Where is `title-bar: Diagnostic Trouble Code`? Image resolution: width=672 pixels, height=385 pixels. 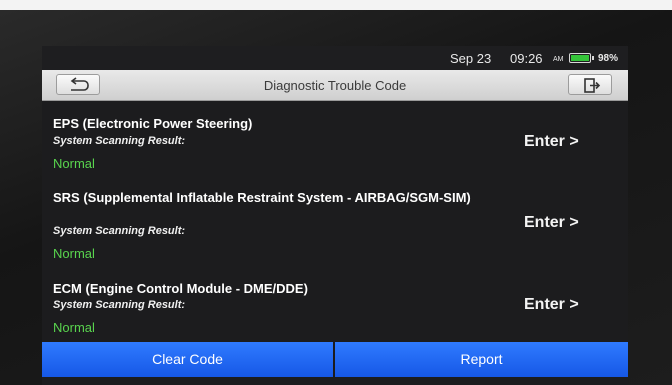 title-bar: Diagnostic Trouble Code is located at coordinates (335, 85).